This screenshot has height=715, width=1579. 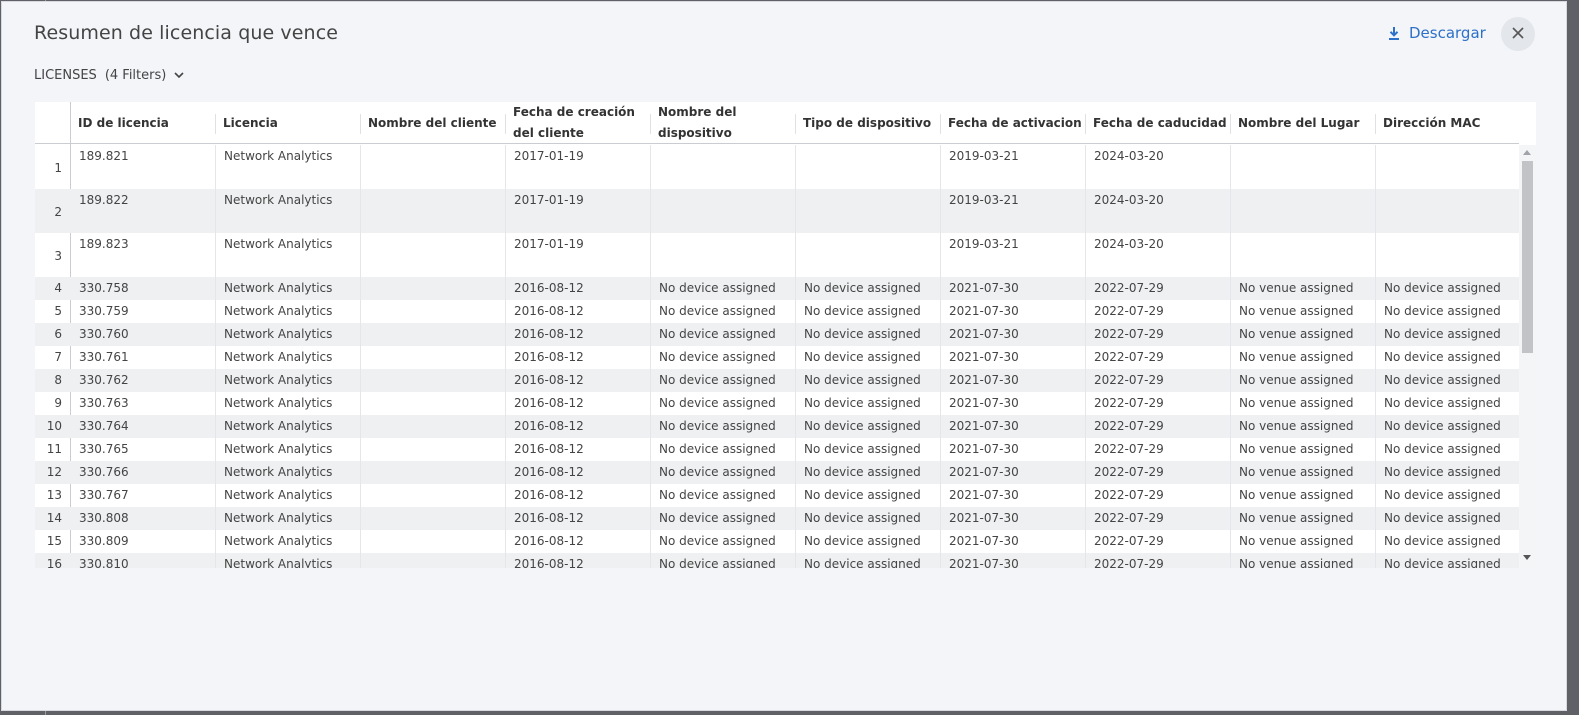 What do you see at coordinates (1157, 255) in the screenshot?
I see `cell-expiry-date: 2024-03-20` at bounding box center [1157, 255].